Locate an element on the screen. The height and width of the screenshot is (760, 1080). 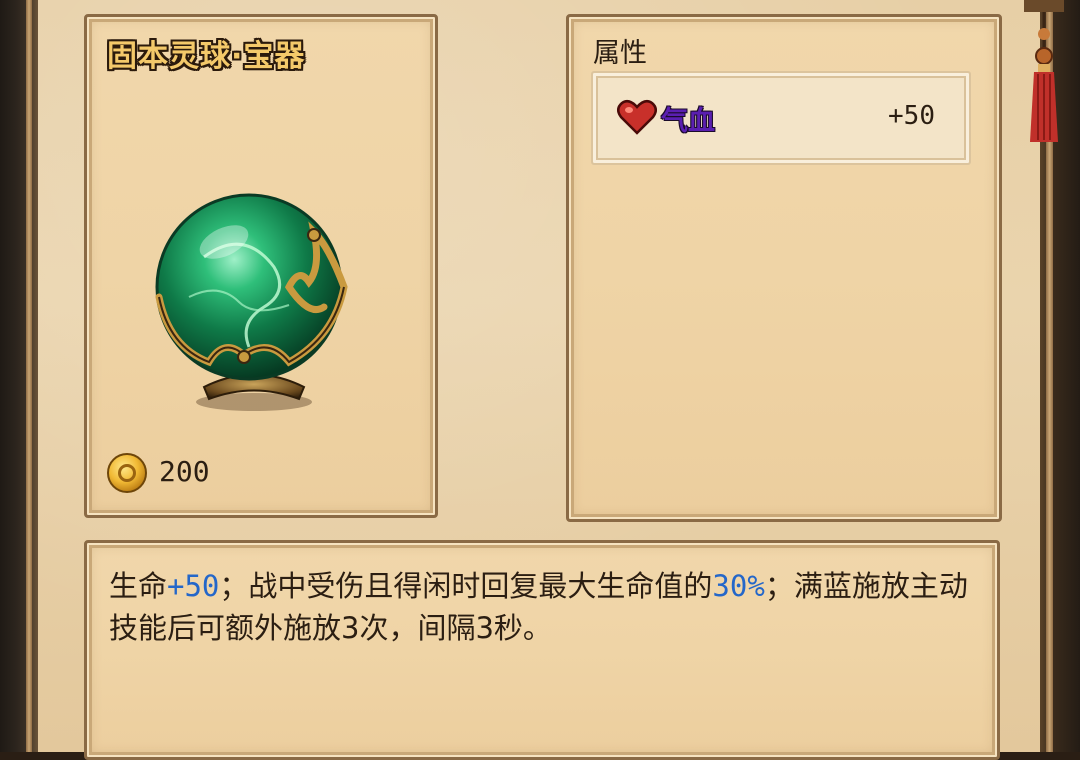
tassel-ornament-icon is located at coordinates (1044, 71).